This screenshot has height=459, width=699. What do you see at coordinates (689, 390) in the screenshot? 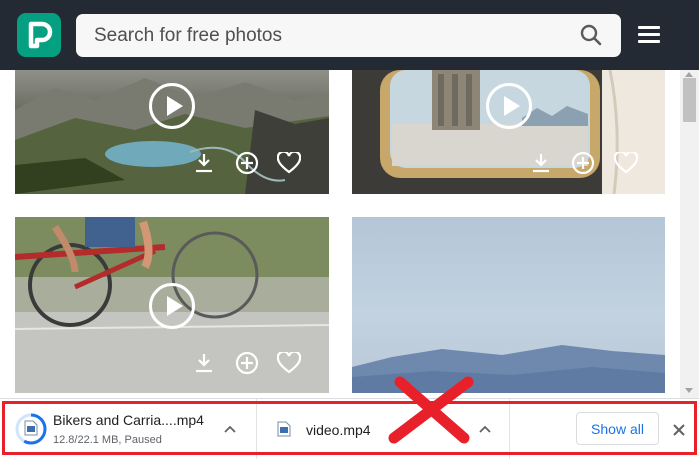
I see `scroll-down-arrow-icon` at bounding box center [689, 390].